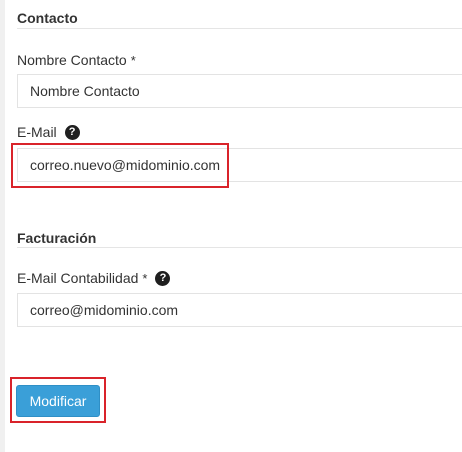 This screenshot has height=452, width=462. What do you see at coordinates (120, 165) in the screenshot?
I see `email-highlight-box` at bounding box center [120, 165].